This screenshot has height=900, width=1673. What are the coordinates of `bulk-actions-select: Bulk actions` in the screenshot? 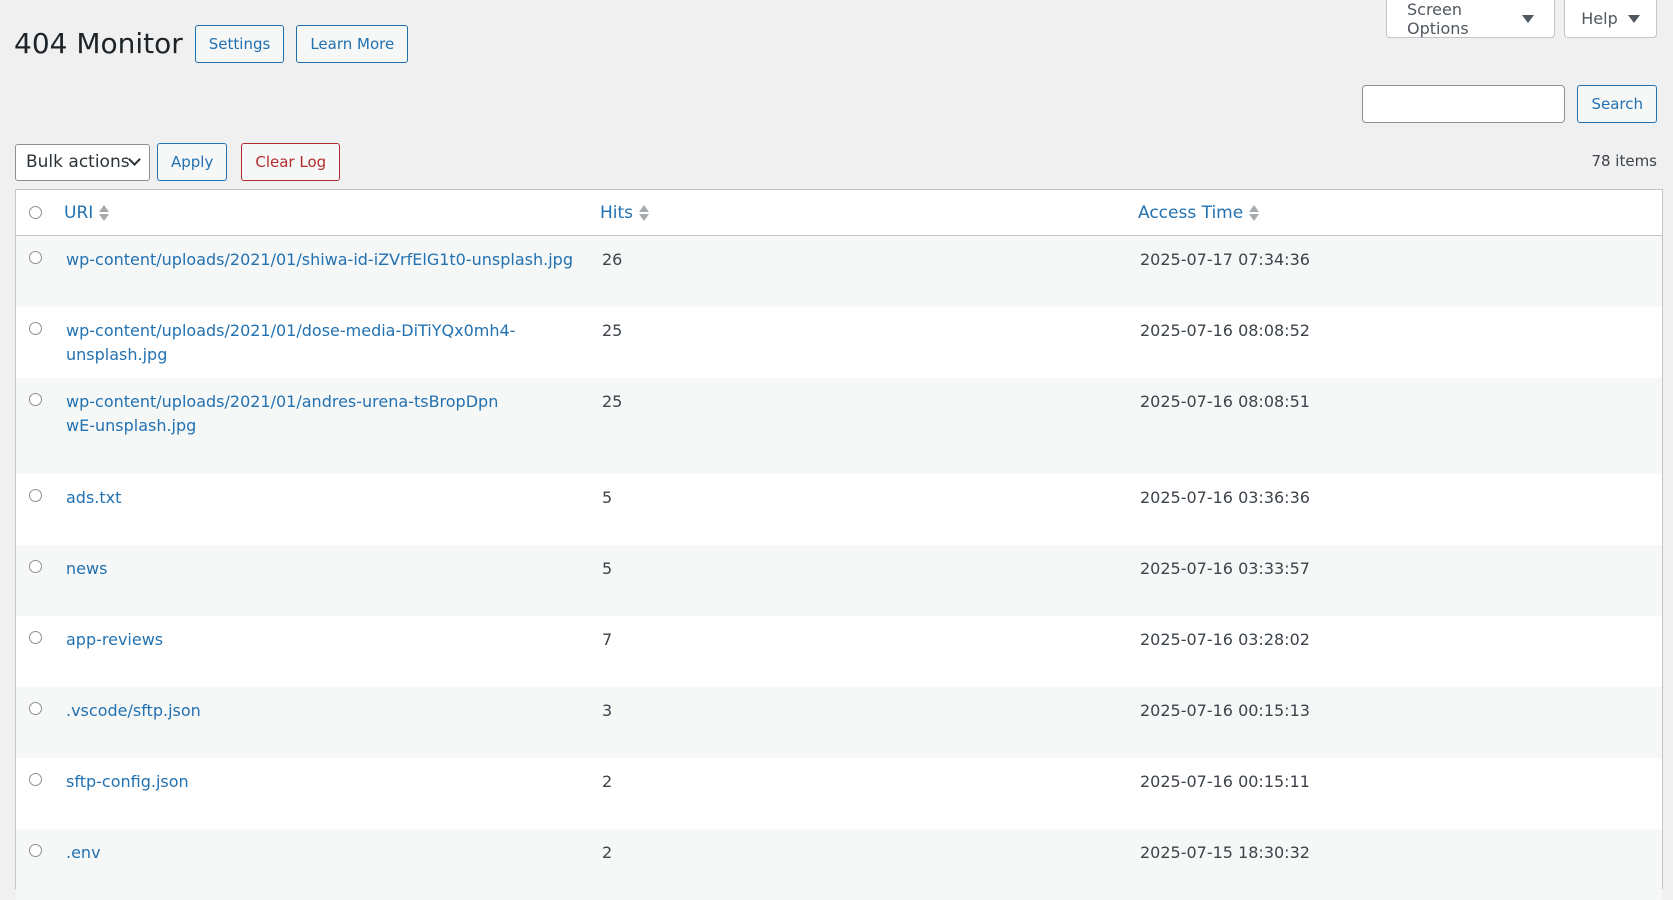 It's located at (82, 162).